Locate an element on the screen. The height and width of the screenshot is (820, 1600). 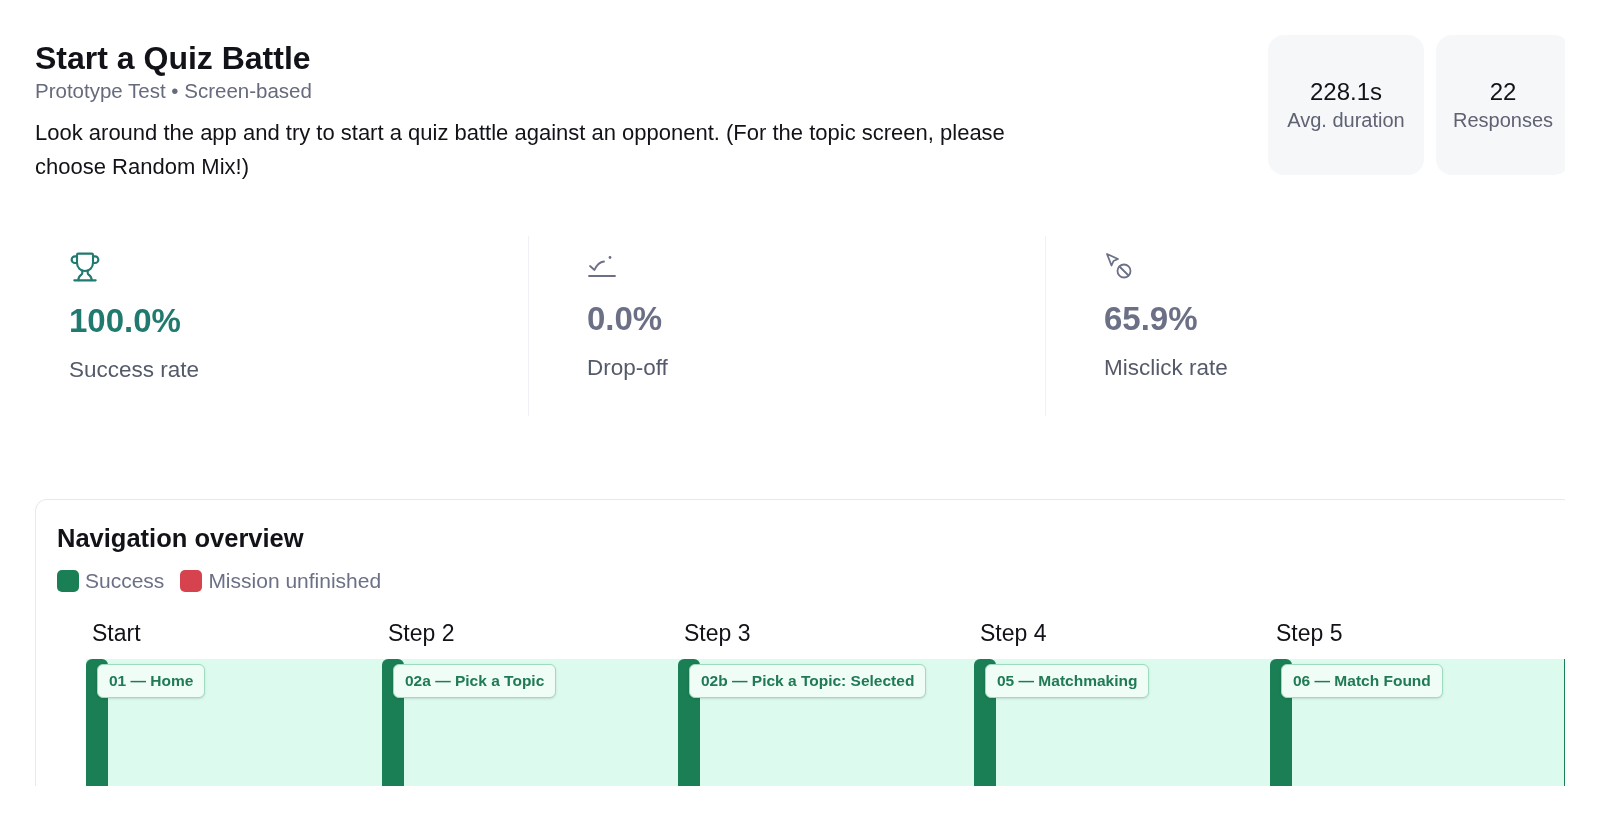
section-title: Navigation overview is located at coordinates (180, 538).